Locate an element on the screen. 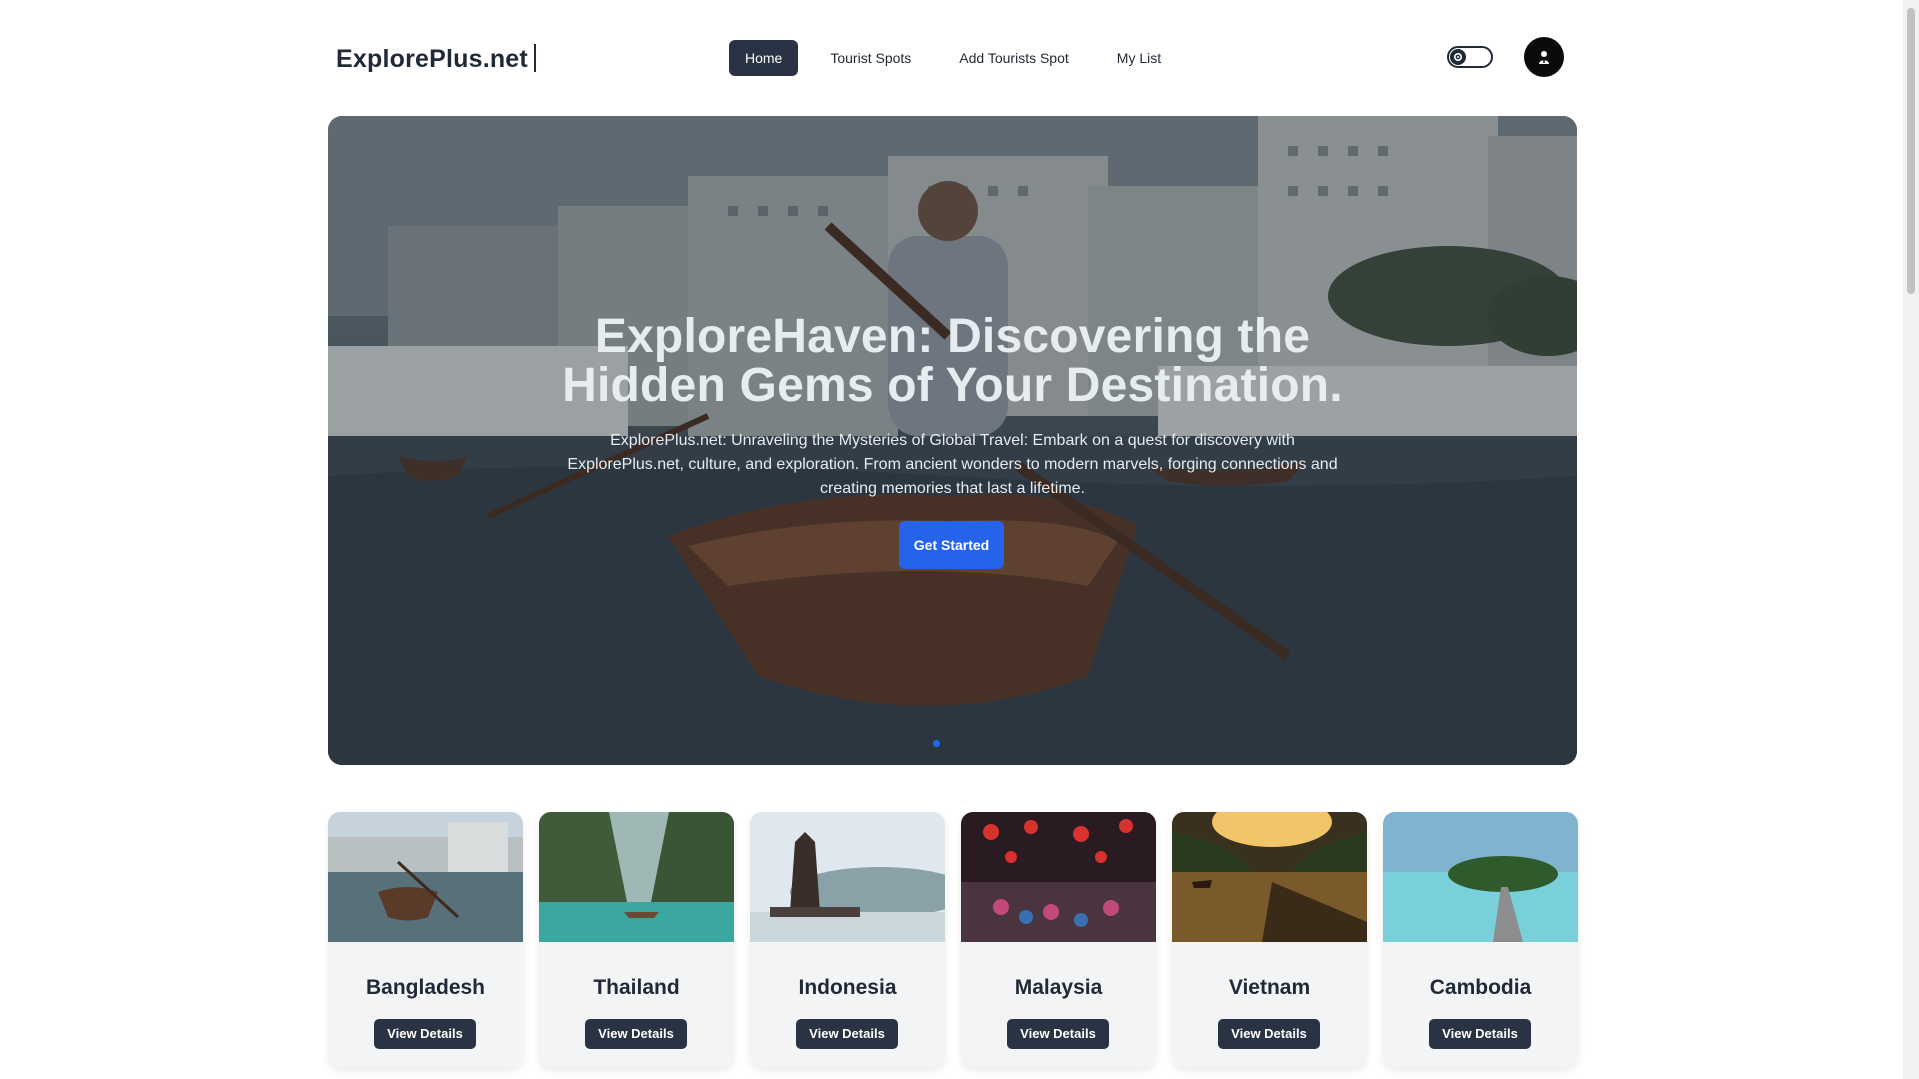  country-image-thailand is located at coordinates (636, 877).